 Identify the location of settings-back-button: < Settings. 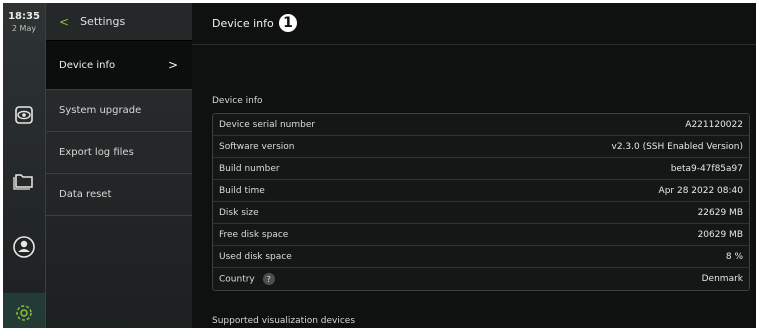
(119, 22).